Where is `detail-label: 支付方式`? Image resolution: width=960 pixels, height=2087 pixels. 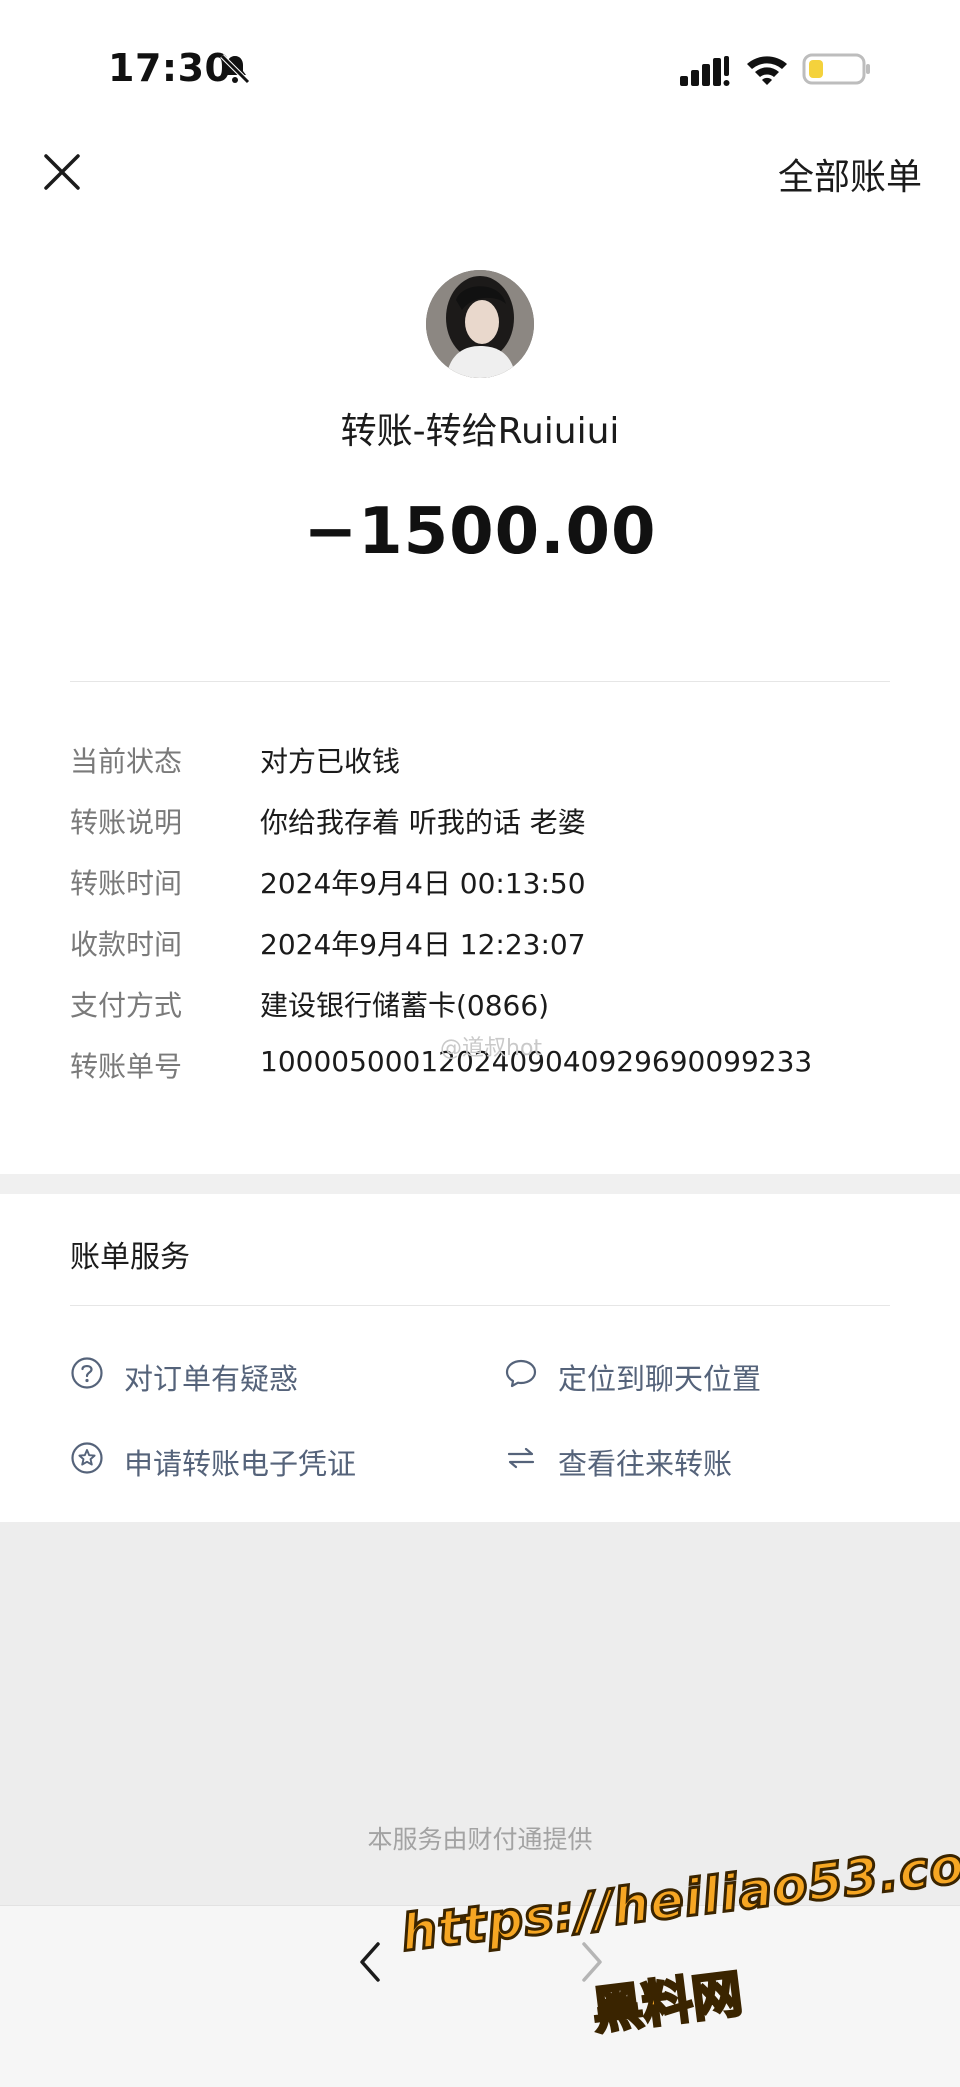
detail-label: 支付方式 is located at coordinates (126, 1005).